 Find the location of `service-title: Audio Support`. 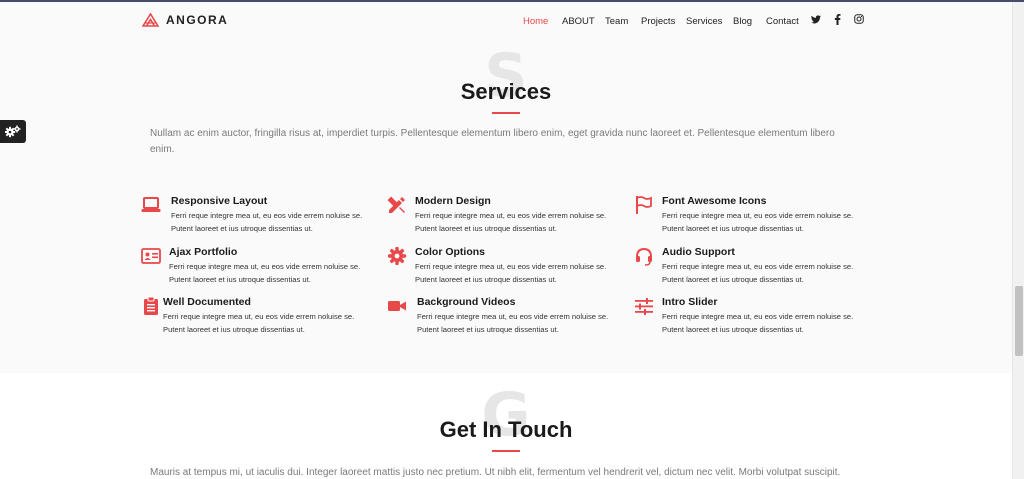

service-title: Audio Support is located at coordinates (698, 252).